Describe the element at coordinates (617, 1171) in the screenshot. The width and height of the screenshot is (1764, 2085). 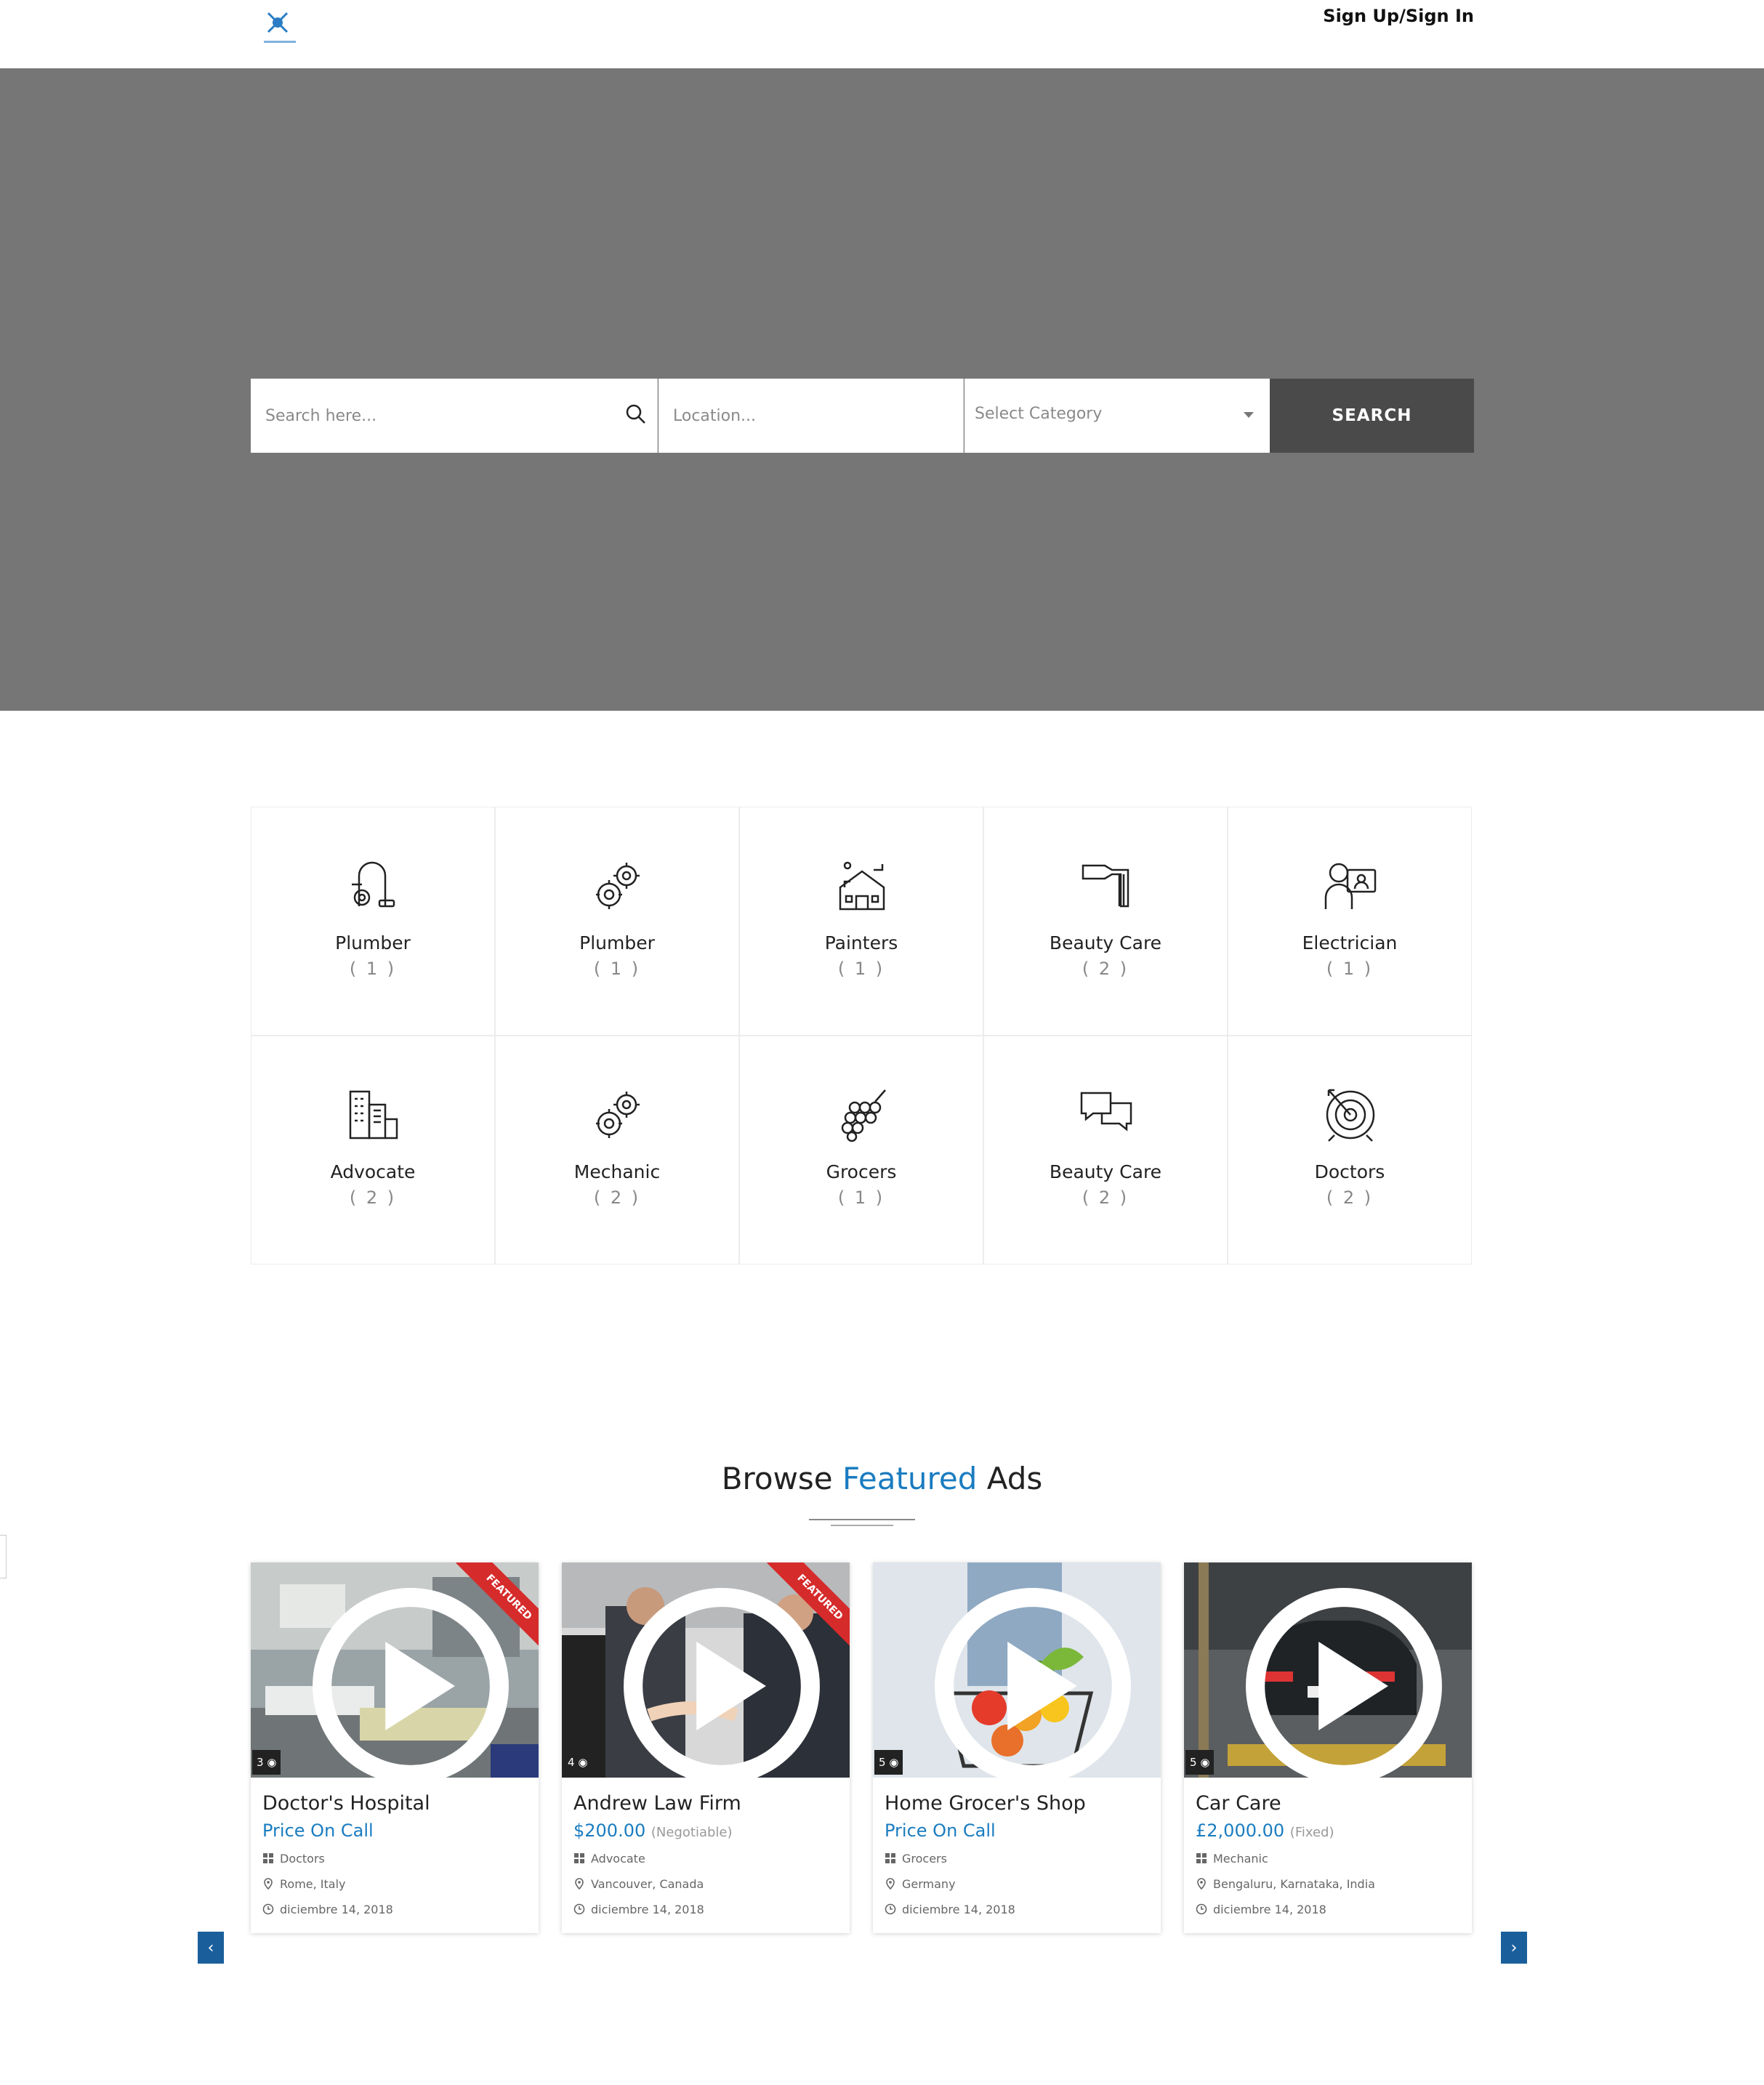
I see `category-name: Mechanic` at that location.